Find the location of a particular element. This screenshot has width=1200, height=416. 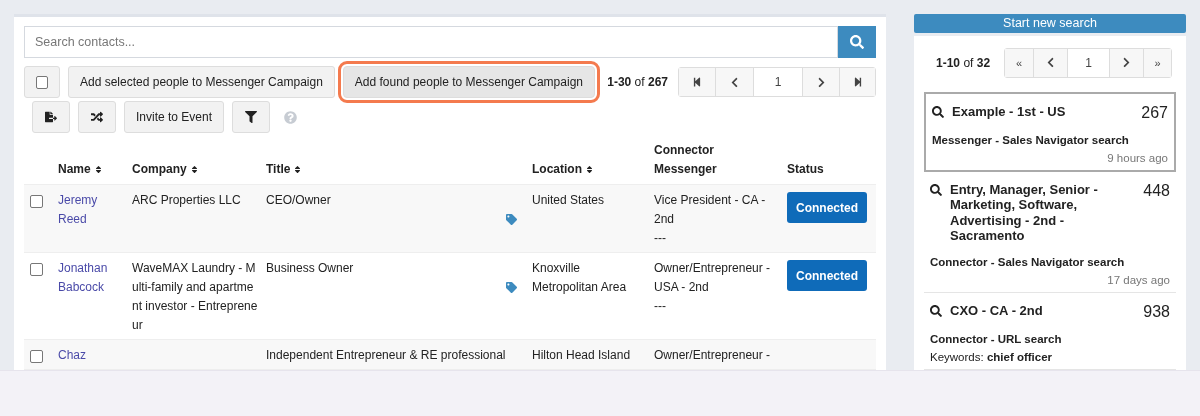

skip-back-icon is located at coordinates (697, 82).